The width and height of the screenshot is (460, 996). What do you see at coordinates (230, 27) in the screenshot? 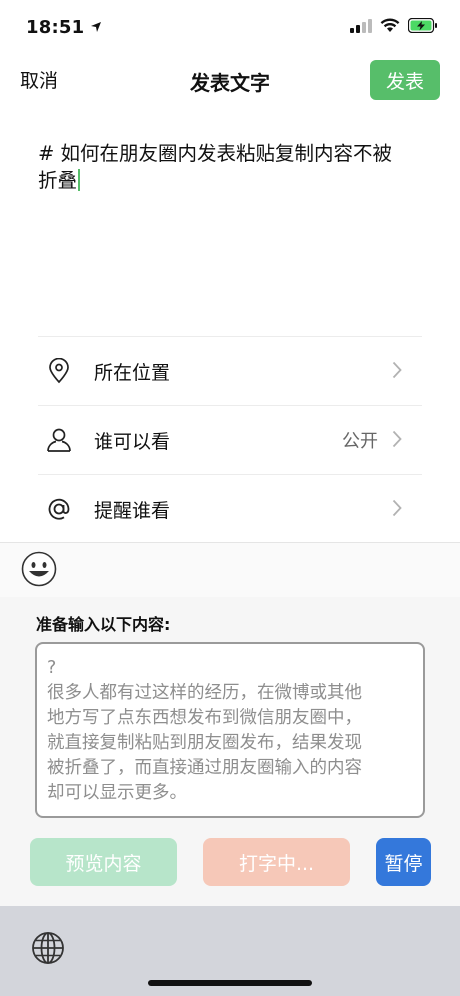
I see `status-bar: 18:51` at bounding box center [230, 27].